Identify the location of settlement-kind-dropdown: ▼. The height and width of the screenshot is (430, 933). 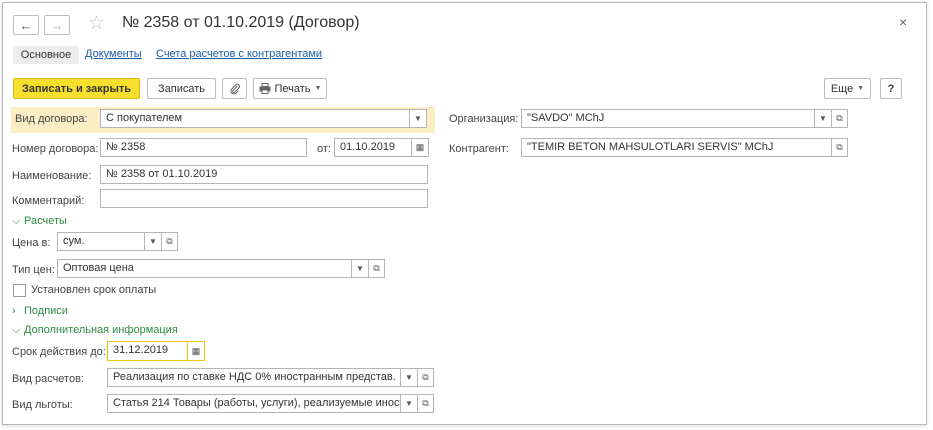
(409, 377).